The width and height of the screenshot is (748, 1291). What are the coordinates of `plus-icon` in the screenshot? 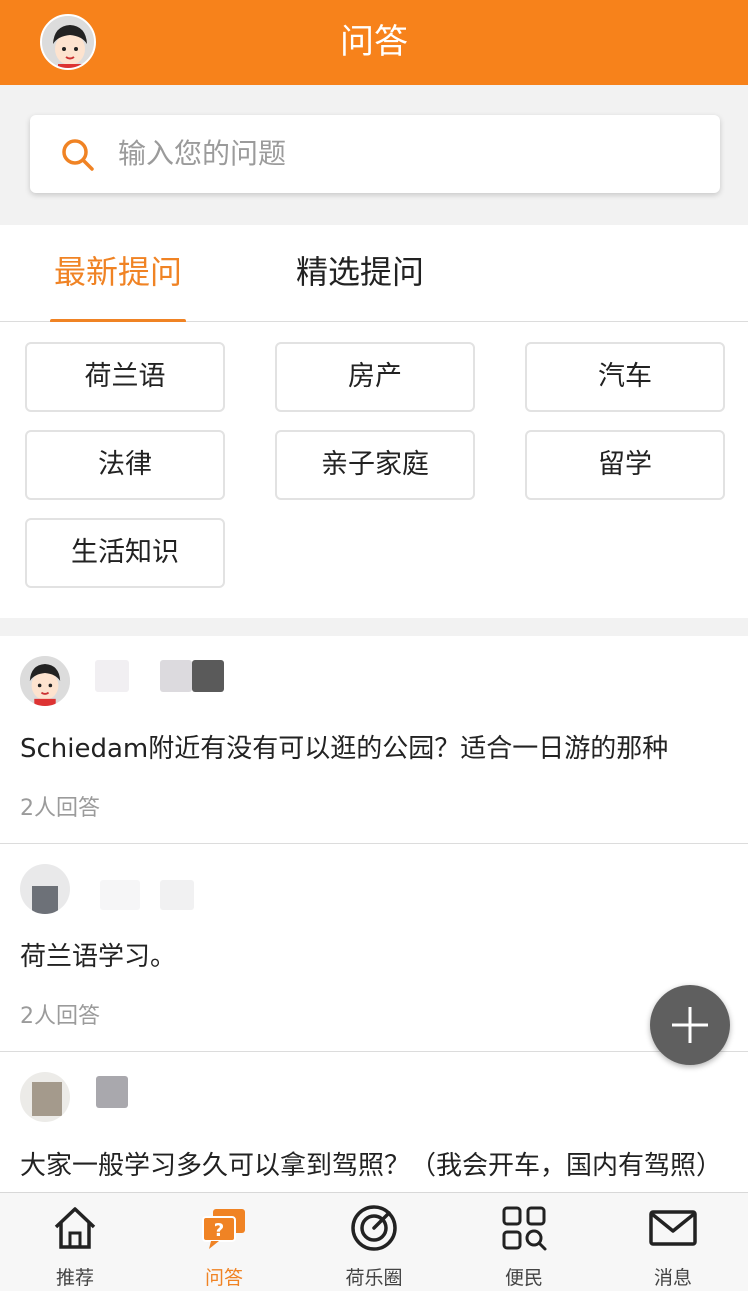 It's located at (690, 1025).